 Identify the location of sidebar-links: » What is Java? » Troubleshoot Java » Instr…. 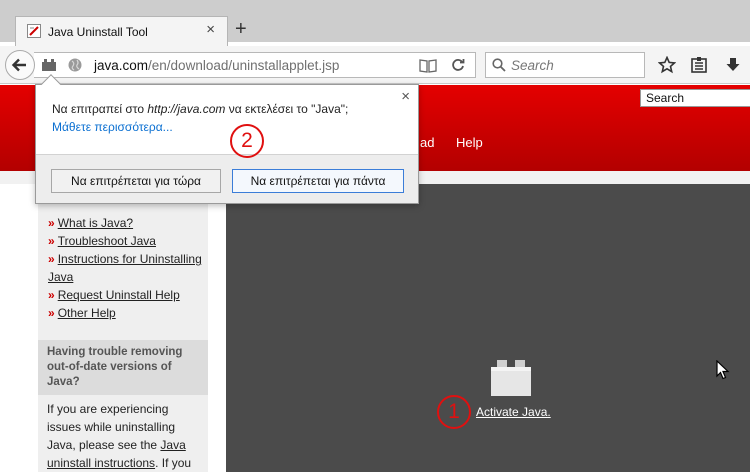
(125, 268).